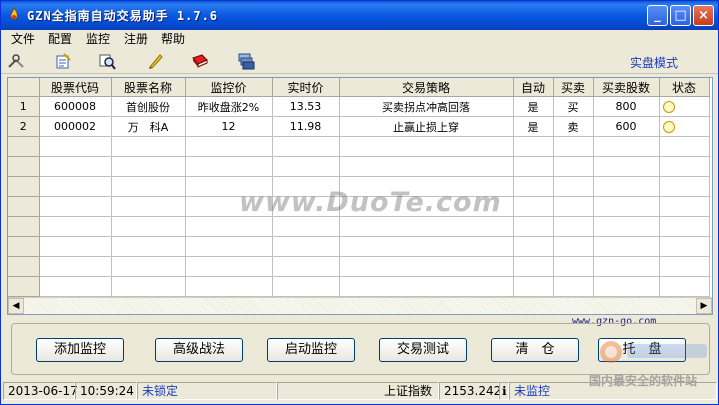  What do you see at coordinates (426, 106) in the screenshot?
I see `cell-strategy: 买卖拐点冲高回落` at bounding box center [426, 106].